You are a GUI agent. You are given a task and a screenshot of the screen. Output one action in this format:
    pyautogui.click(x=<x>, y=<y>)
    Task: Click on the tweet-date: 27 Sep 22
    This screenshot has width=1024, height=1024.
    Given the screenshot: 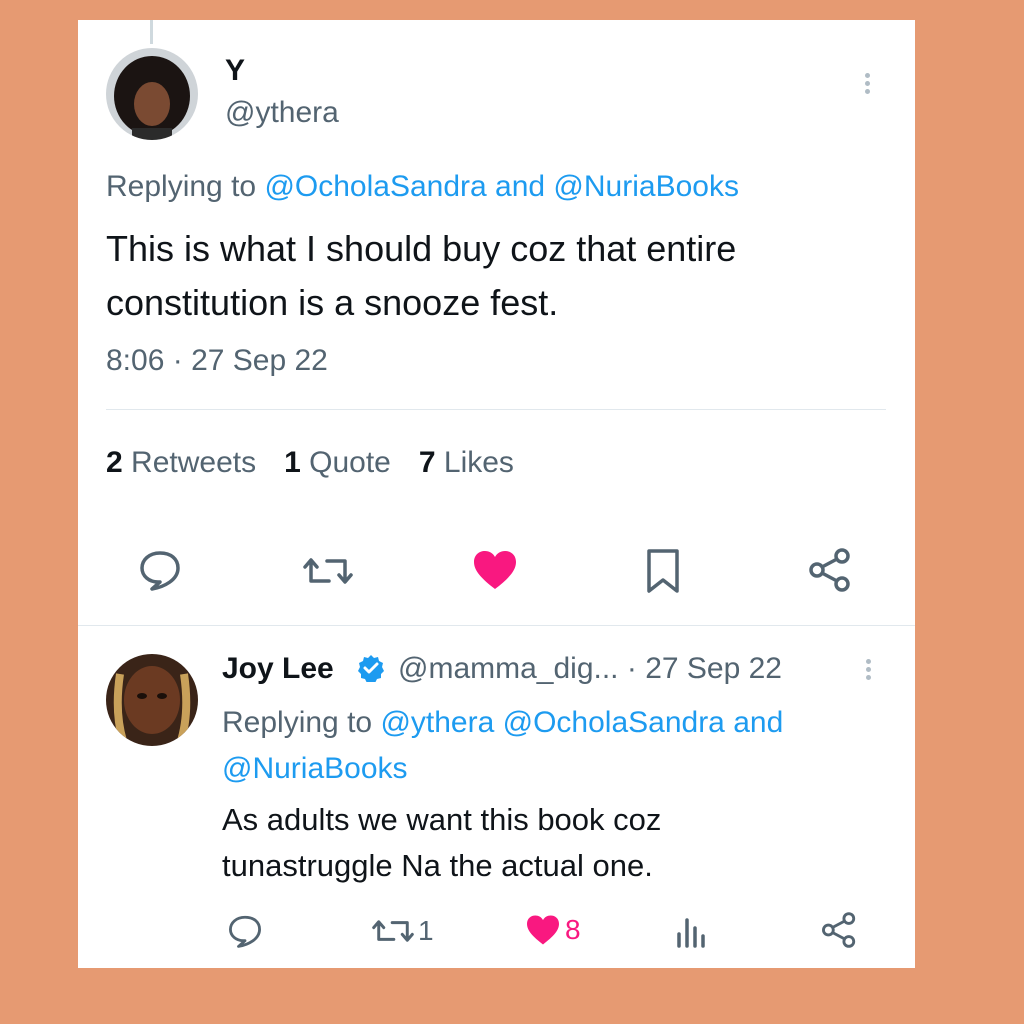 What is the action you would take?
    pyautogui.click(x=259, y=360)
    